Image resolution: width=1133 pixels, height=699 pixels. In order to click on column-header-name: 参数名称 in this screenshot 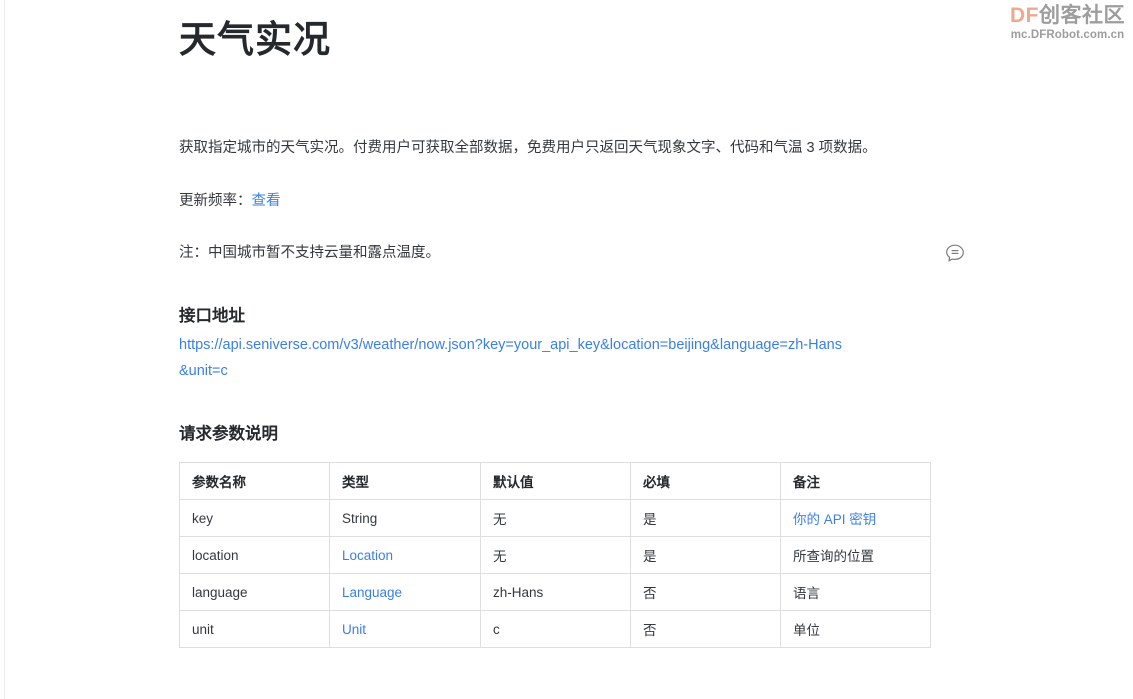, I will do `click(254, 481)`.